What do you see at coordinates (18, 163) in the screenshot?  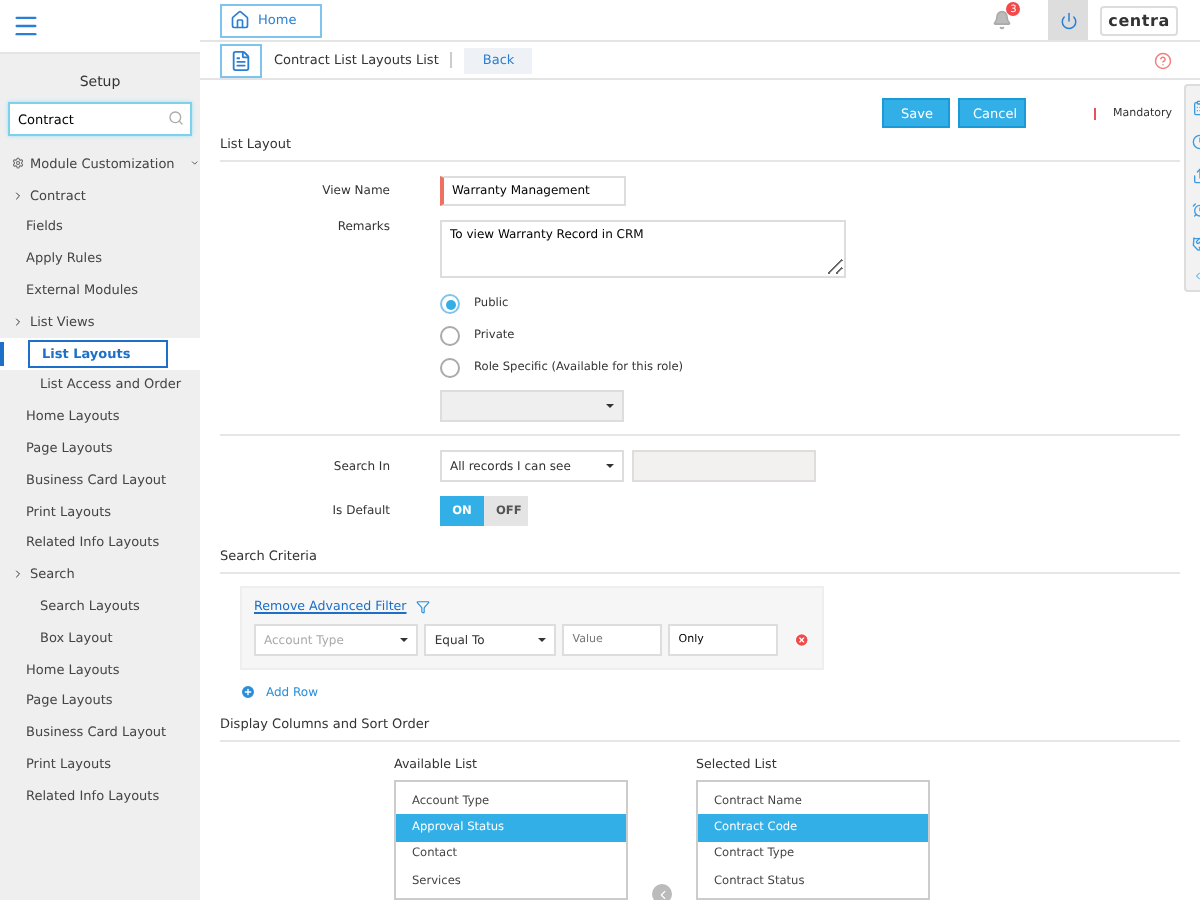 I see `gear-icon` at bounding box center [18, 163].